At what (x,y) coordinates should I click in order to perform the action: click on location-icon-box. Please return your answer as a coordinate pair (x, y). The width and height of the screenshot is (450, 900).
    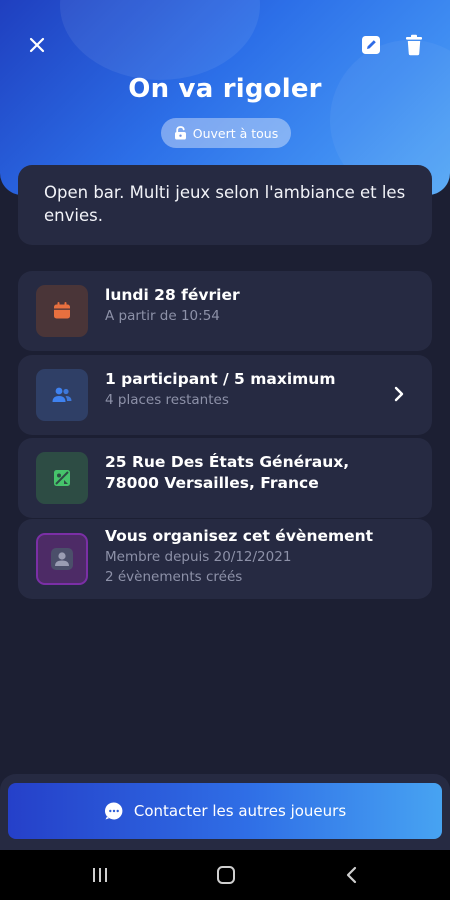
    Looking at the image, I should click on (62, 478).